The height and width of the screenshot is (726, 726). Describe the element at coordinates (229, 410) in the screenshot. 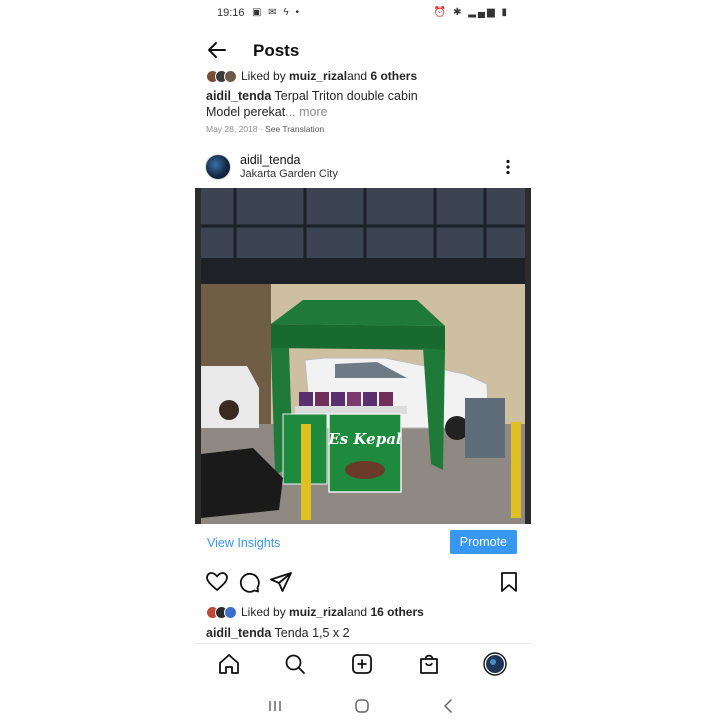

I see `person-seated` at that location.